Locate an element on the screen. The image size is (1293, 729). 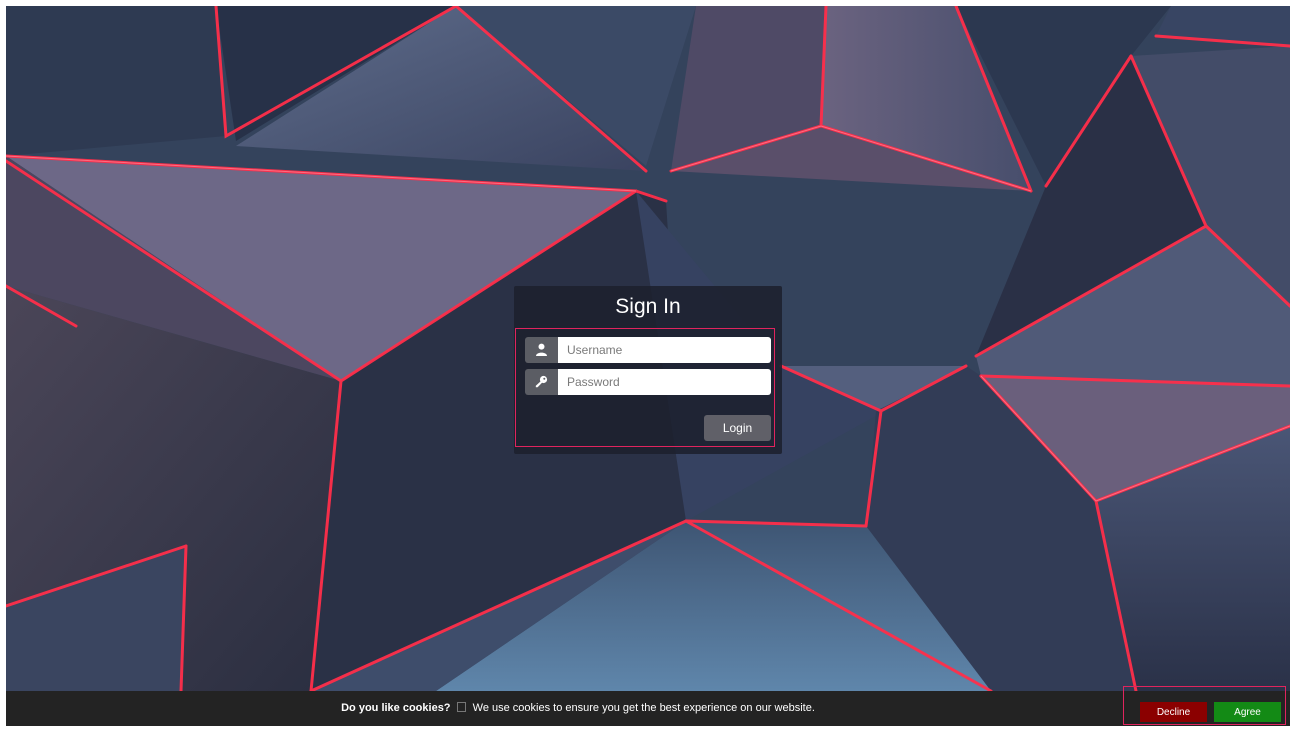
sign-in-panel: Sign In Username Login is located at coordinates (648, 370).